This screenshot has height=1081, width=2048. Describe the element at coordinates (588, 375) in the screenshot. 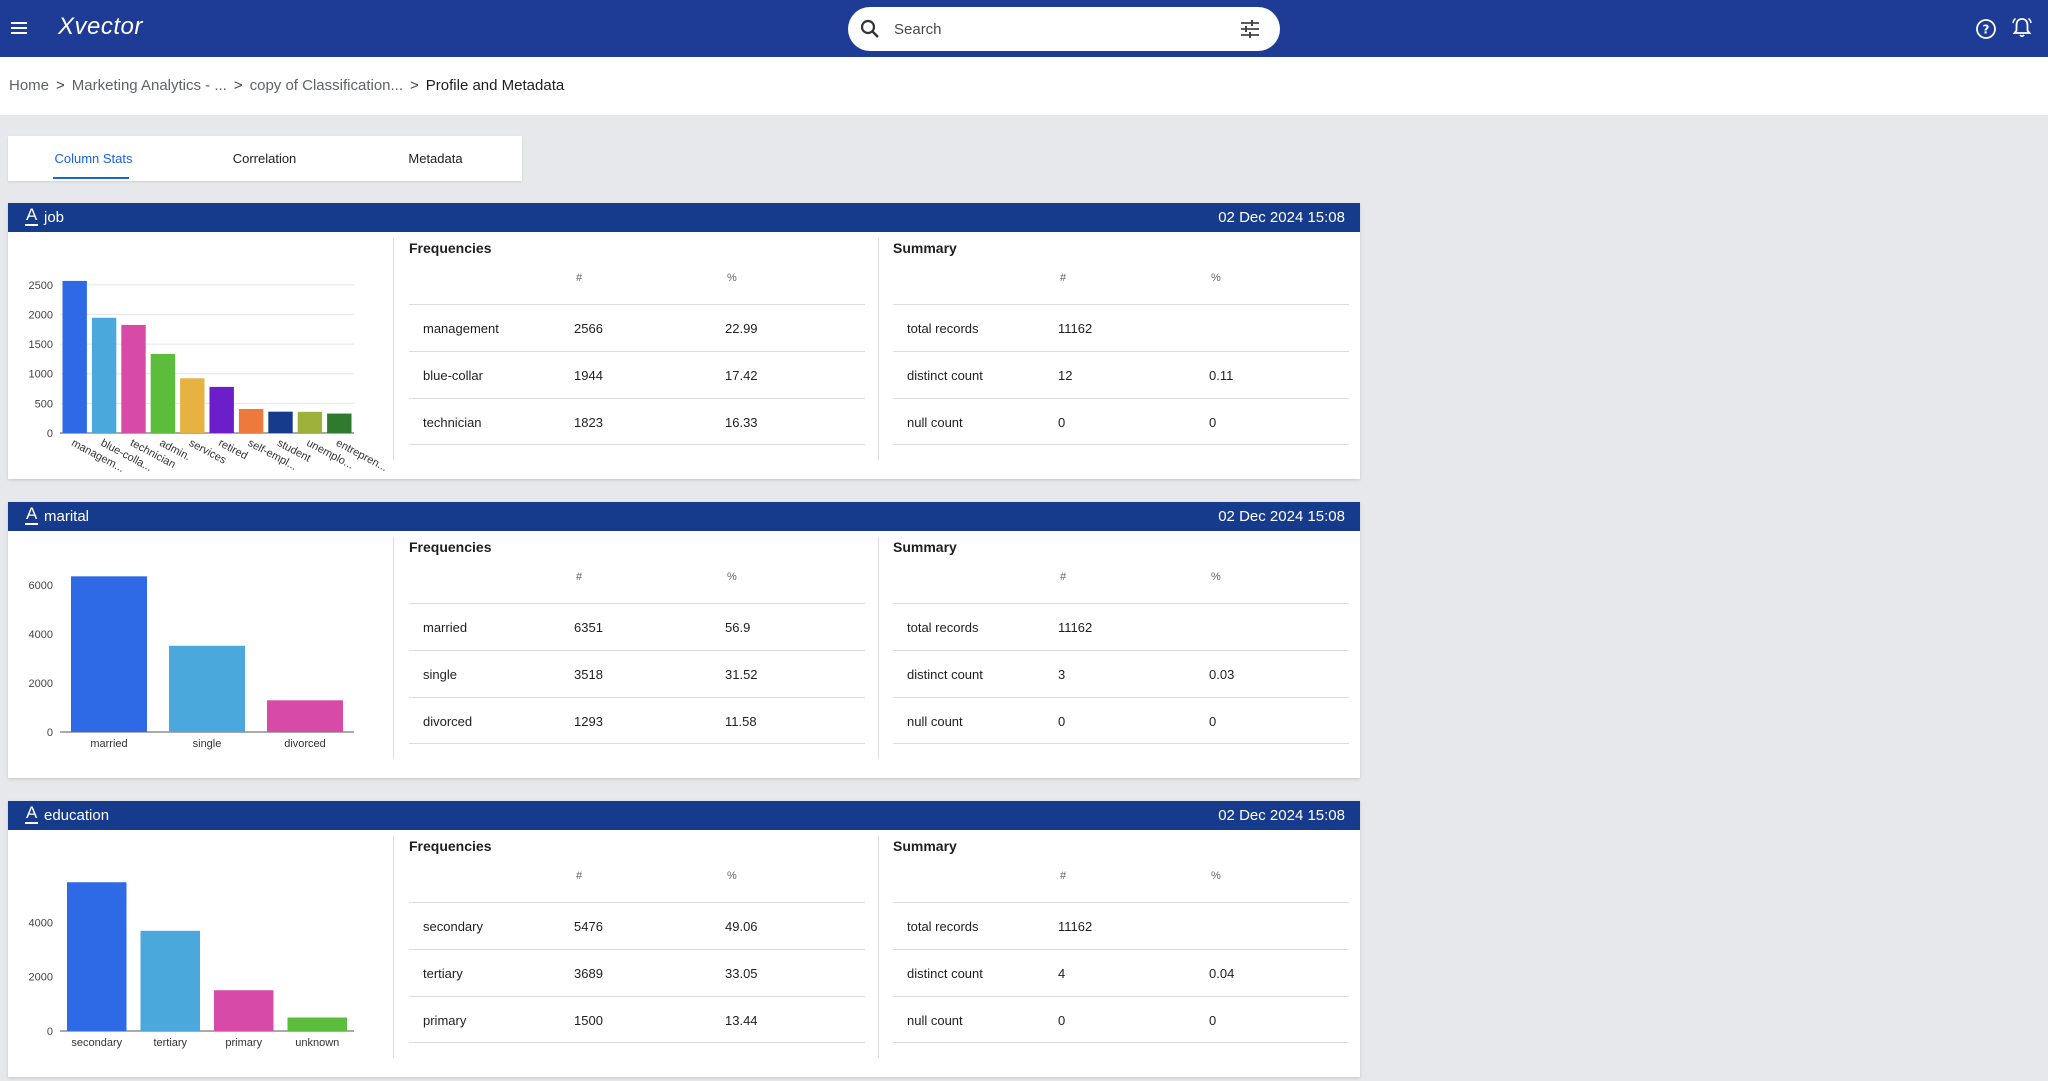

I see `row-count: 1944` at that location.